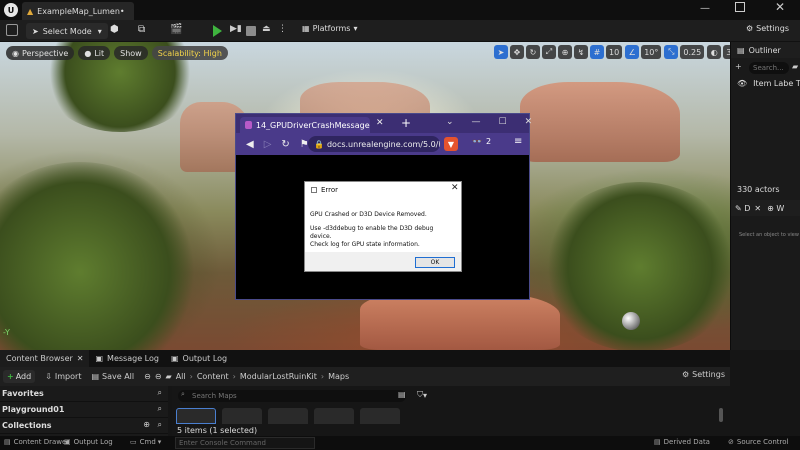  I want to click on level-tab: ▲ ExampleMap_Lumen•, so click(78, 11).